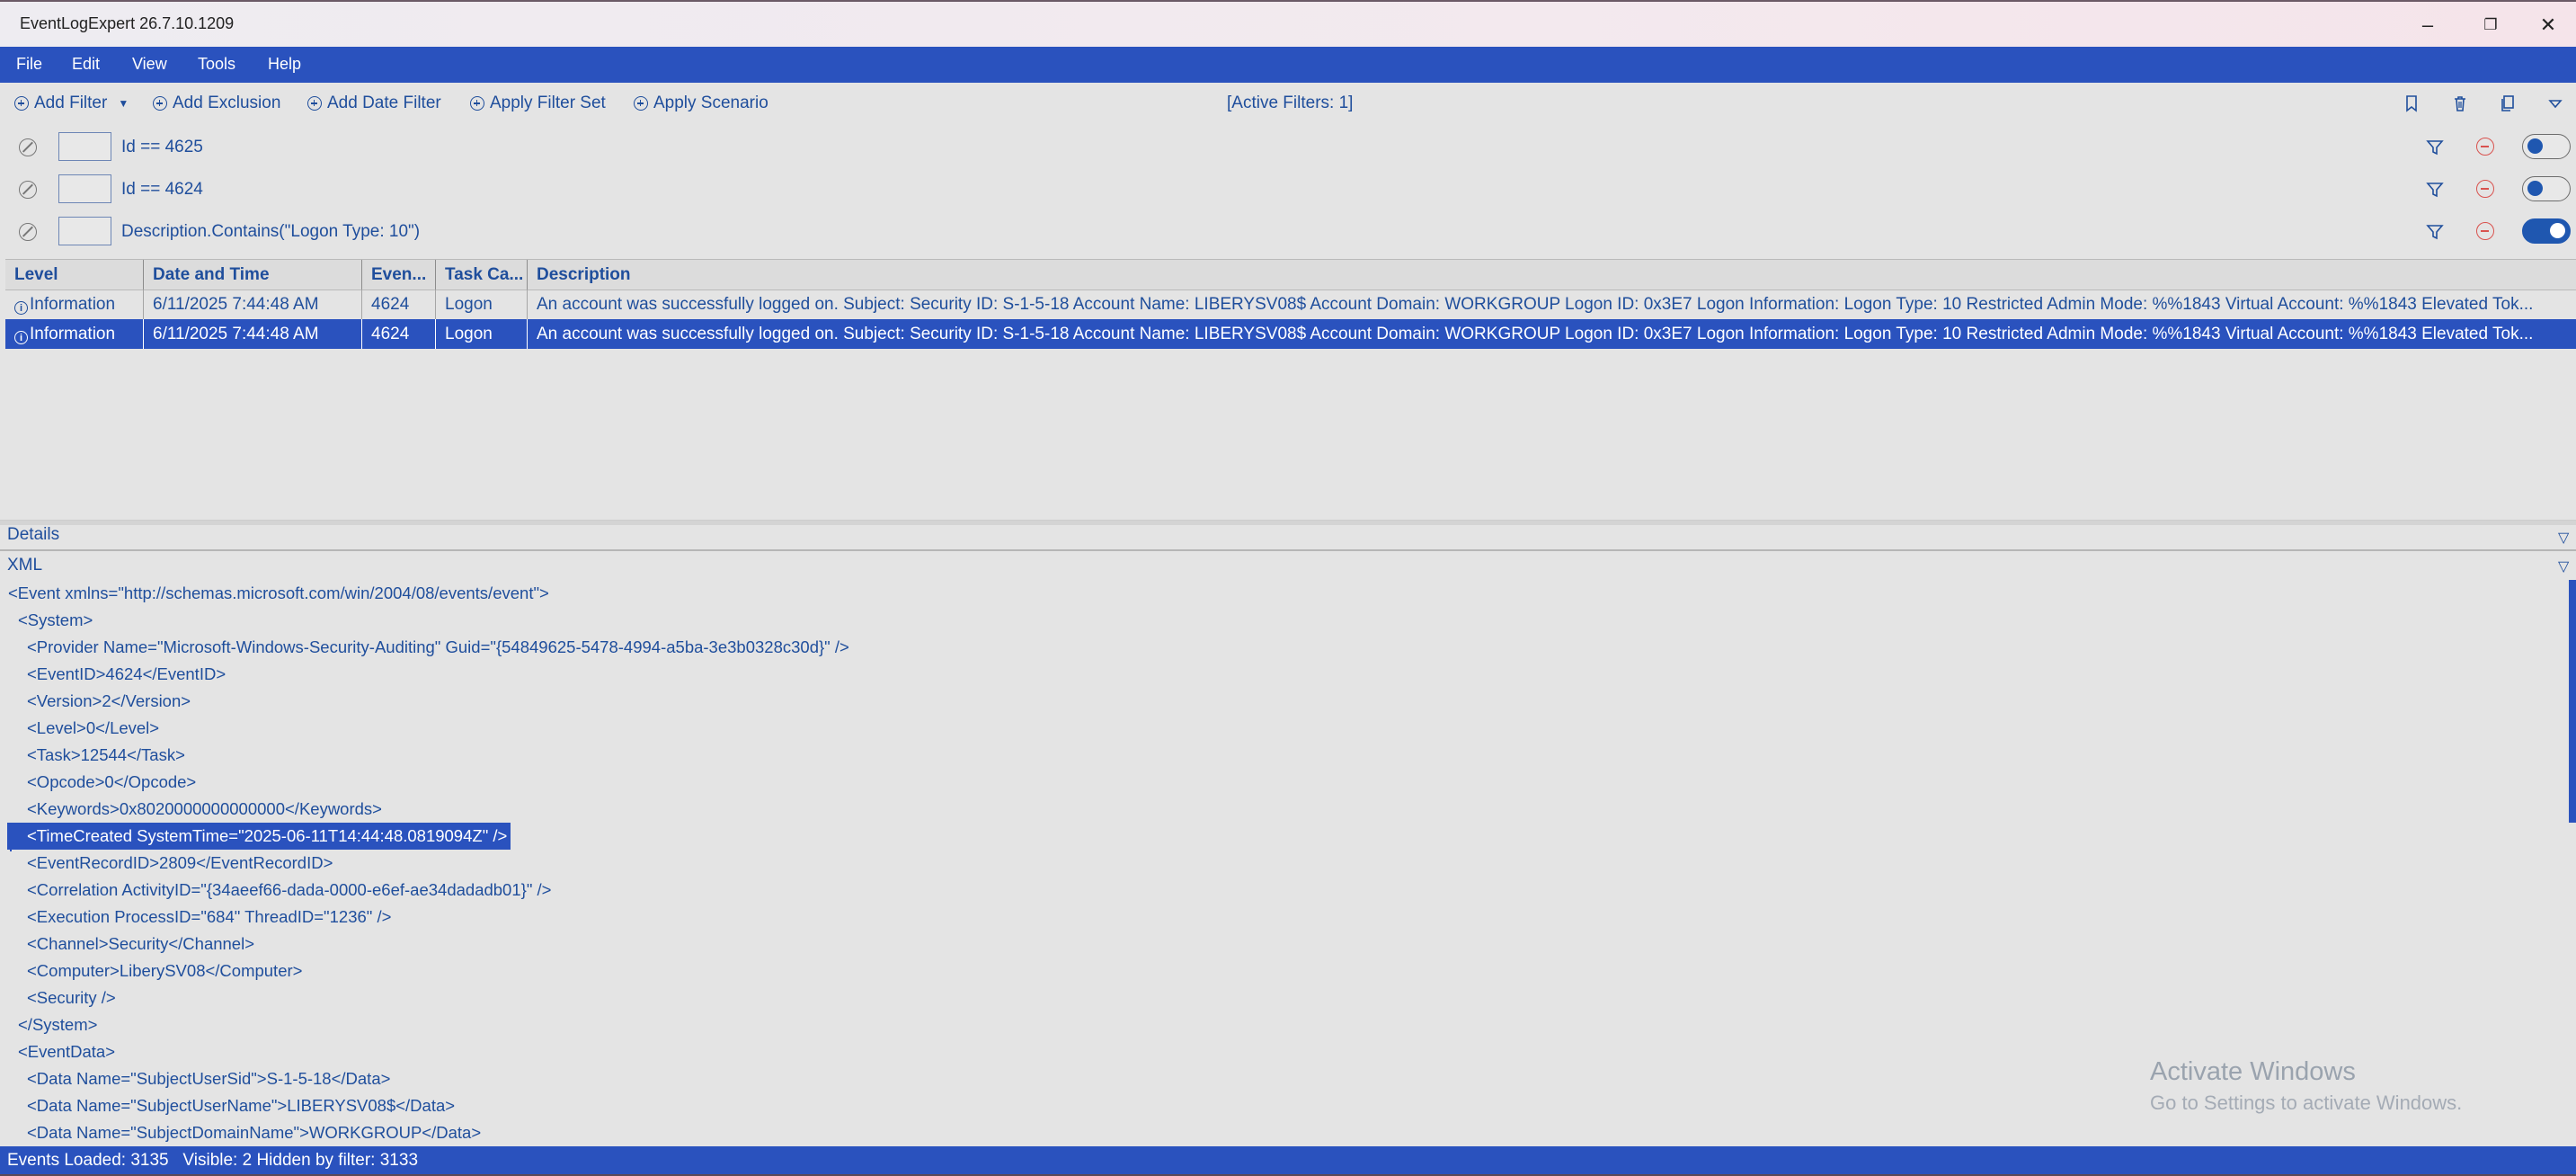  I want to click on menu-help: Help, so click(284, 64).